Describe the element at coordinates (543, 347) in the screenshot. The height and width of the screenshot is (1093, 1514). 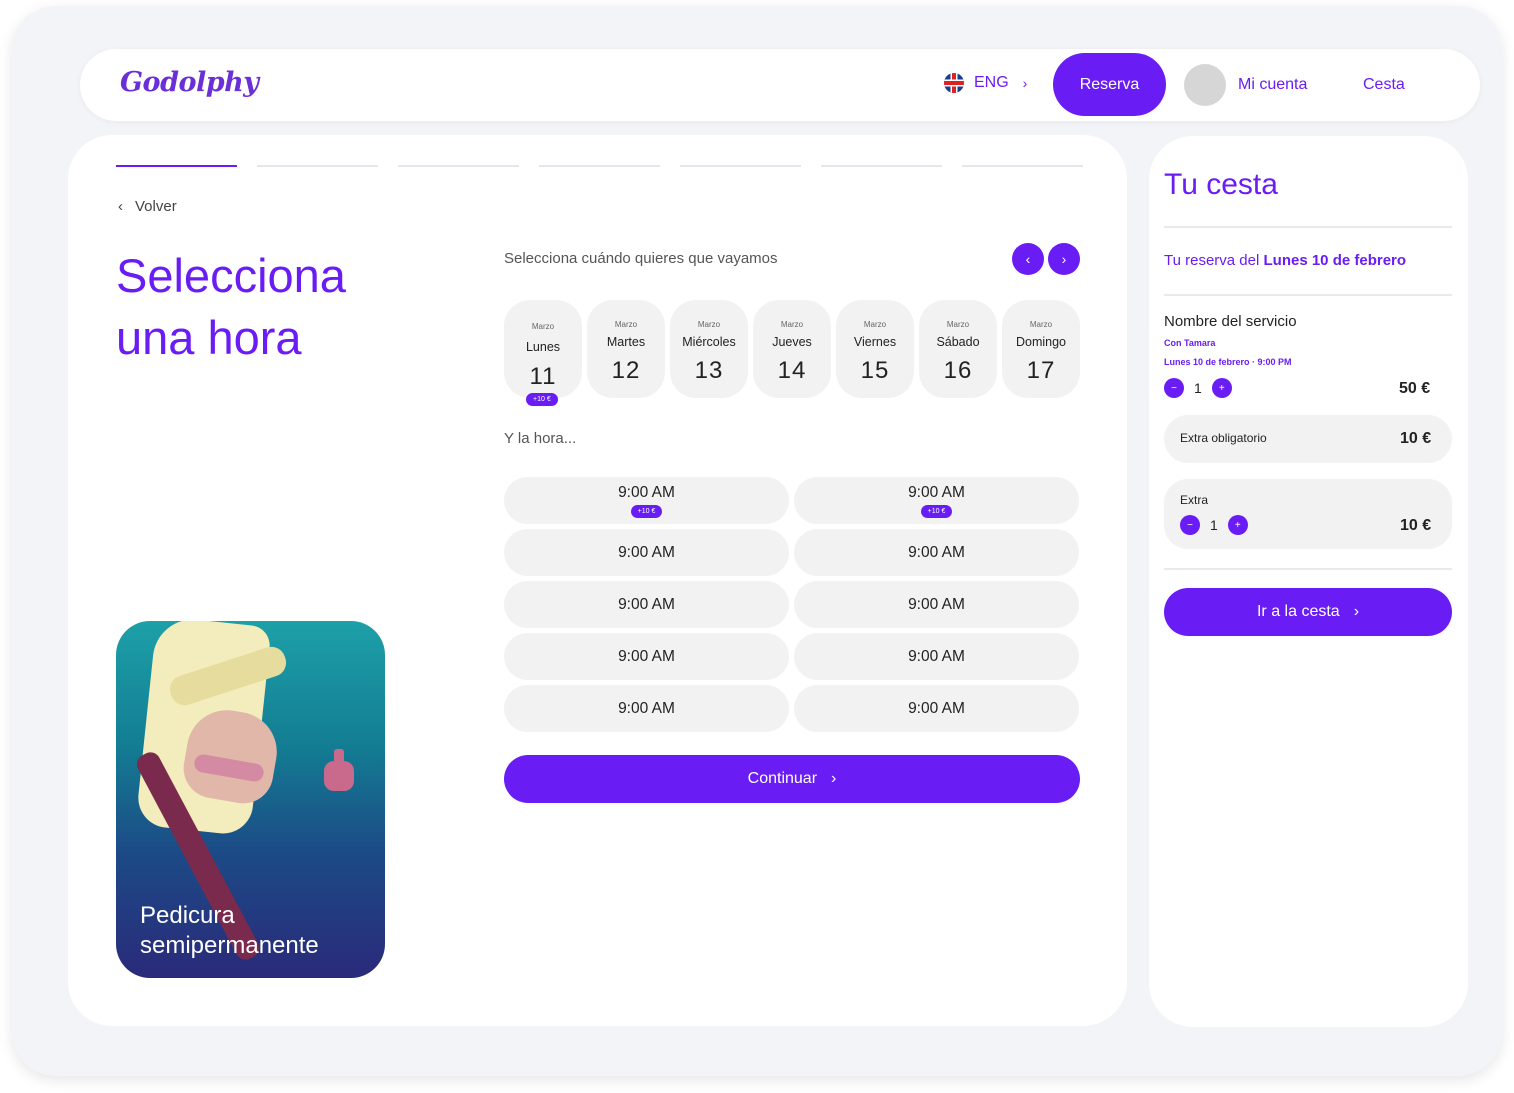
I see `day-name: Lunes` at that location.